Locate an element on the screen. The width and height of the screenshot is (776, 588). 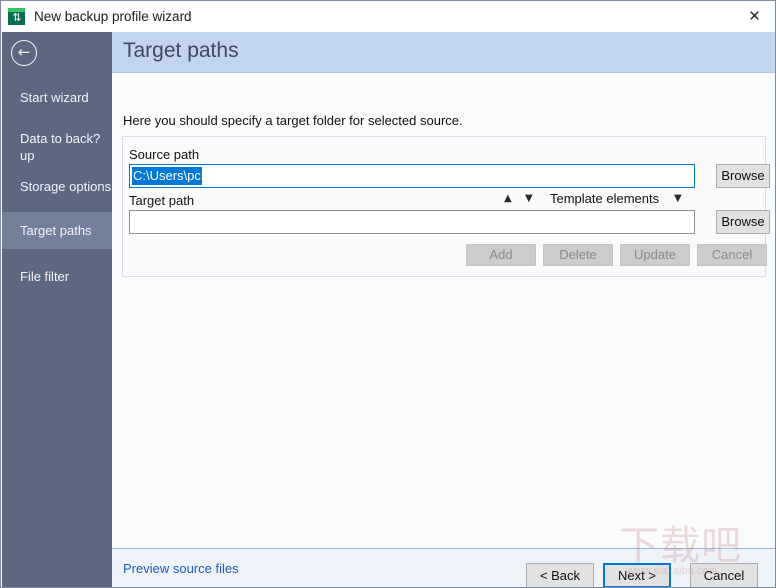
window-title: New backup profile wizard is located at coordinates (113, 16).